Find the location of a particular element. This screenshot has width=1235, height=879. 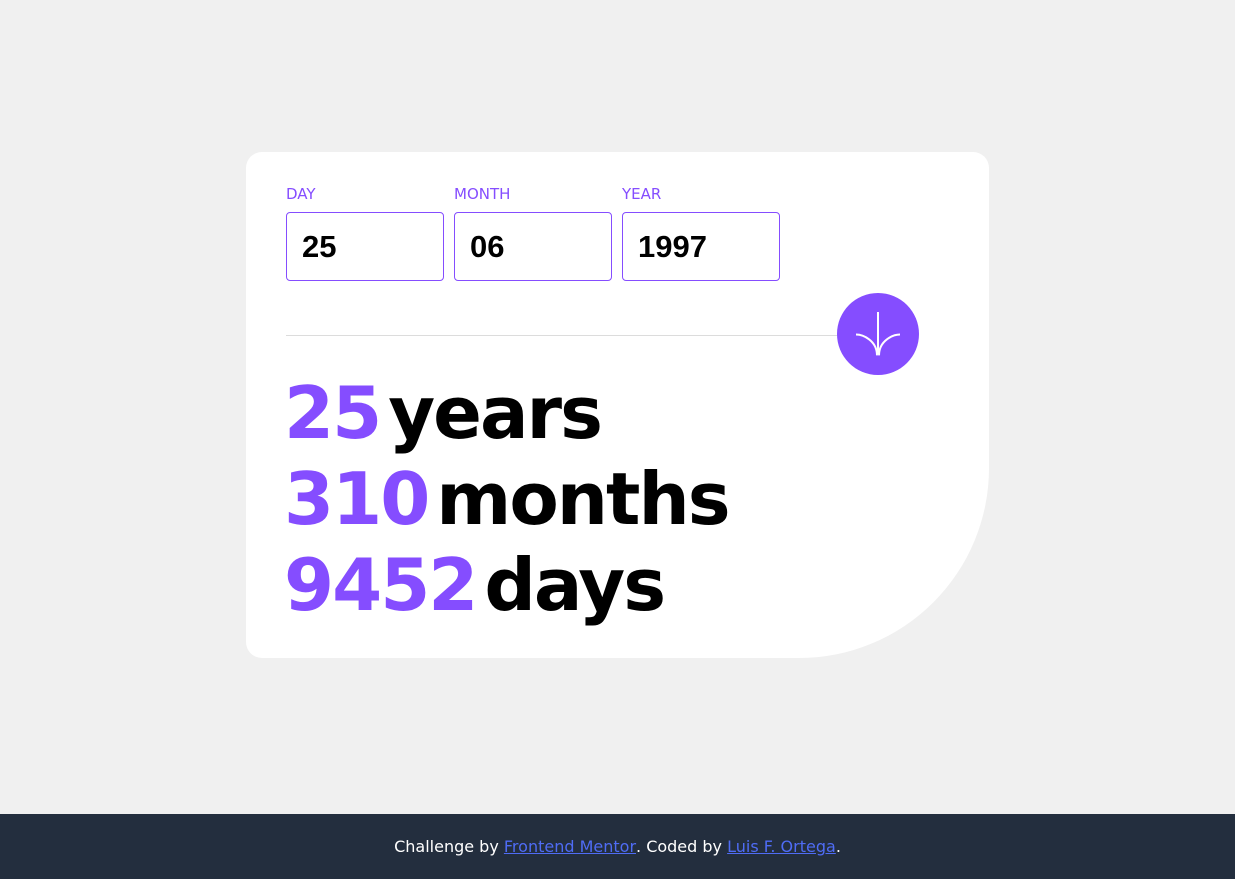

month-input is located at coordinates (533, 246).